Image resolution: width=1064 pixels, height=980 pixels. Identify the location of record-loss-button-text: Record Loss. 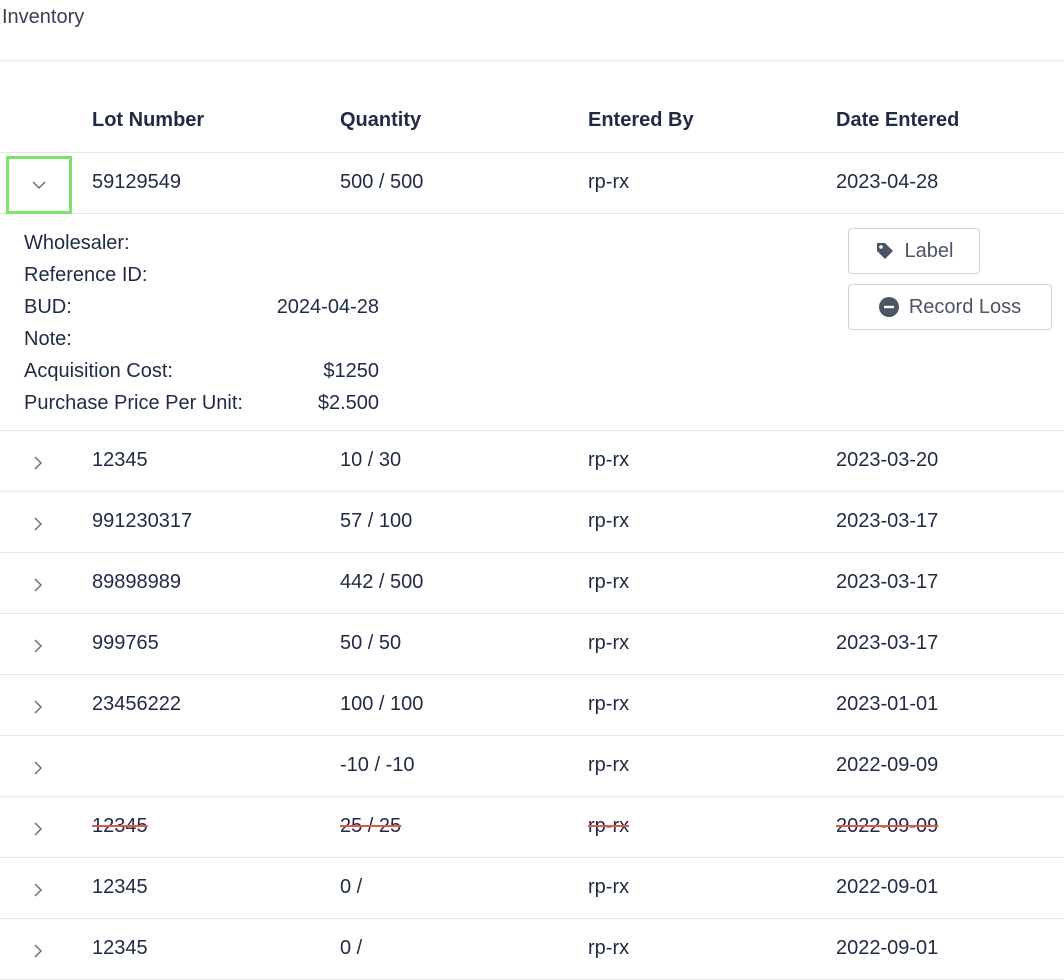
(965, 306).